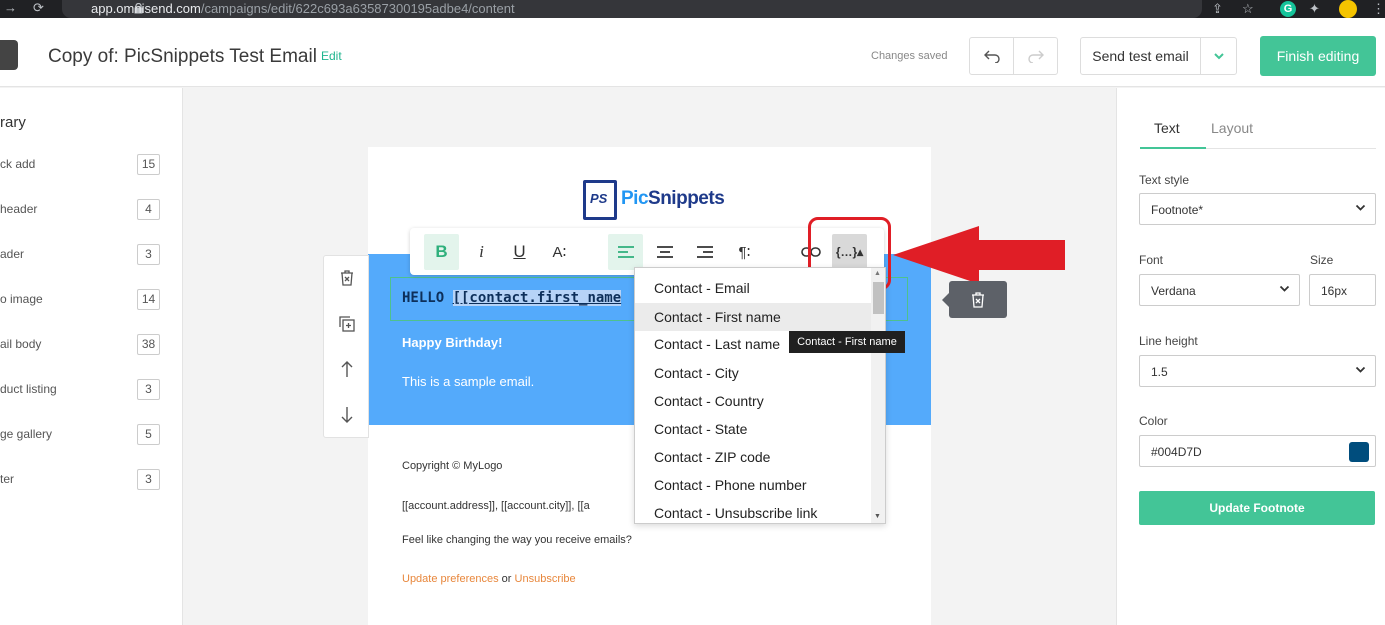 The image size is (1385, 625). What do you see at coordinates (909, 56) in the screenshot?
I see `save-status: Changes saved` at bounding box center [909, 56].